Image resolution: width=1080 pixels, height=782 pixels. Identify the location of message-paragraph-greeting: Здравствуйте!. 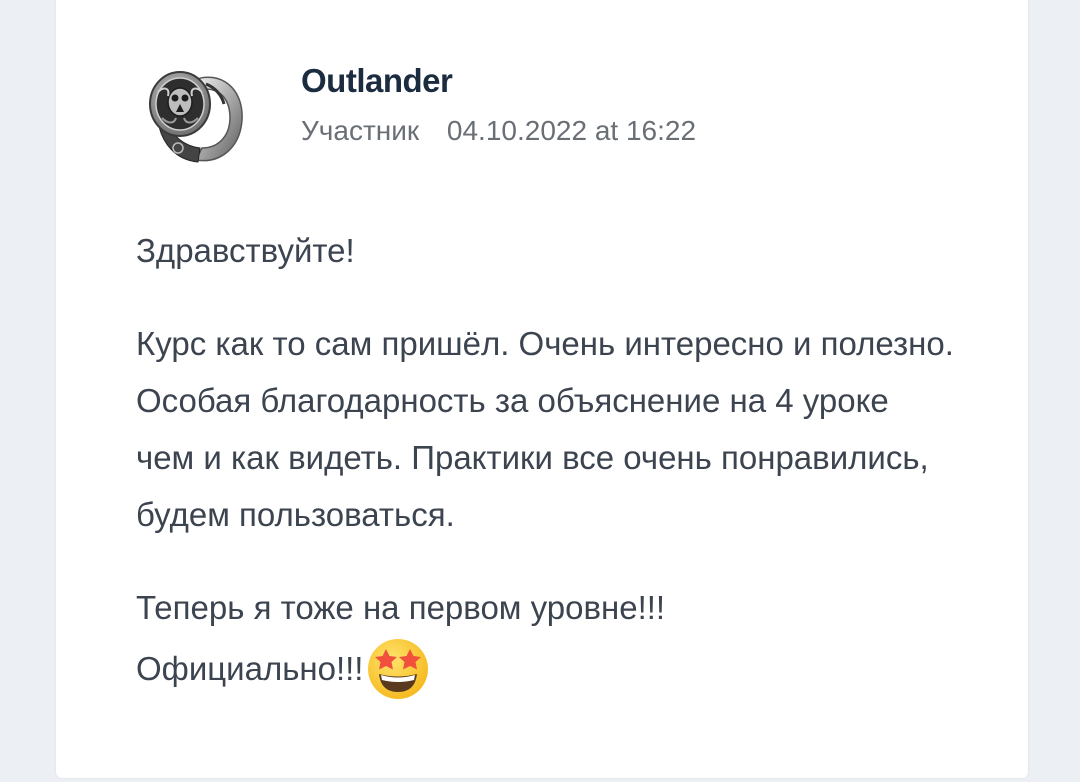
(245, 250).